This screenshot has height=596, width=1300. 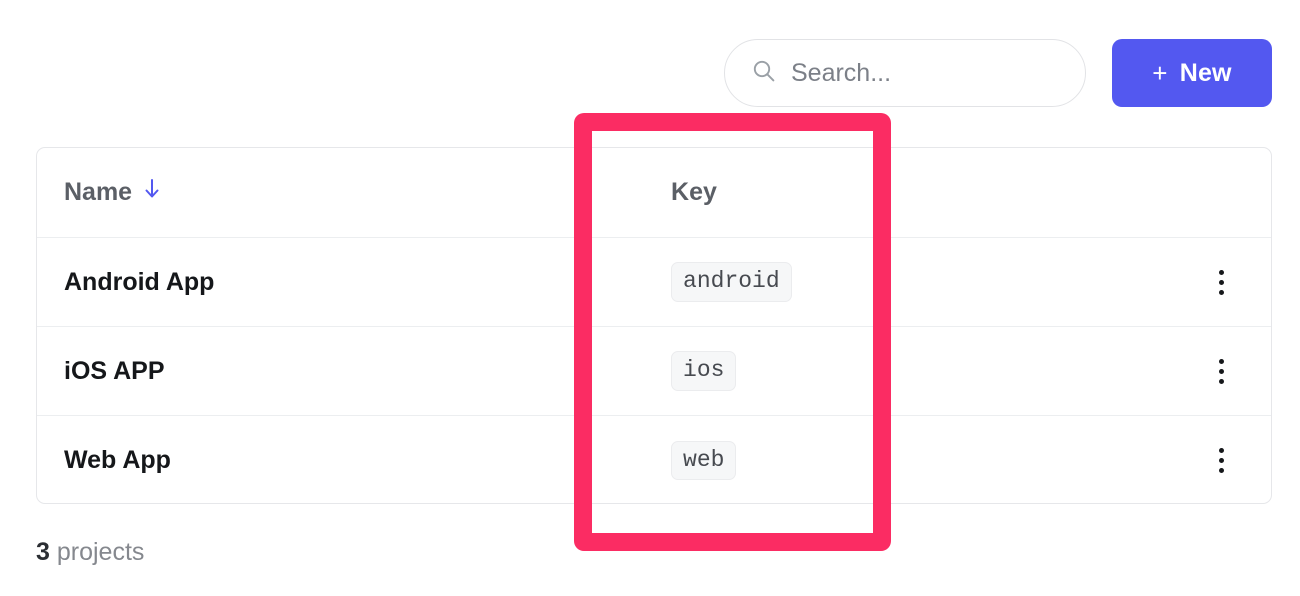 What do you see at coordinates (117, 460) in the screenshot?
I see `cell-project-name: Web App` at bounding box center [117, 460].